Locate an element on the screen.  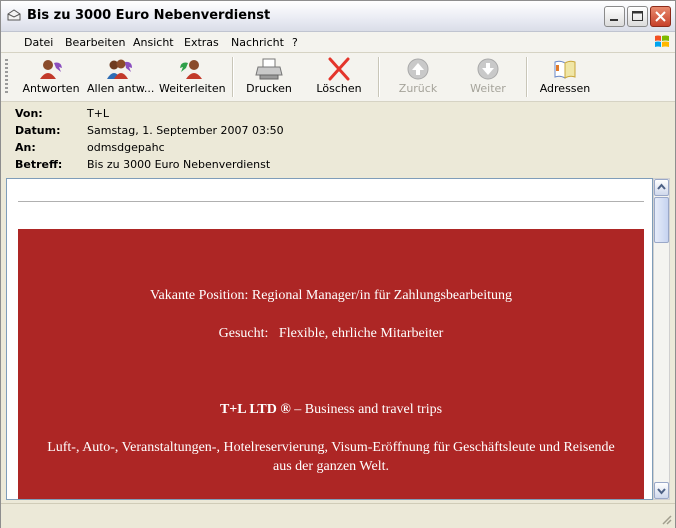
chevron-down-icon is located at coordinates (661, 491).